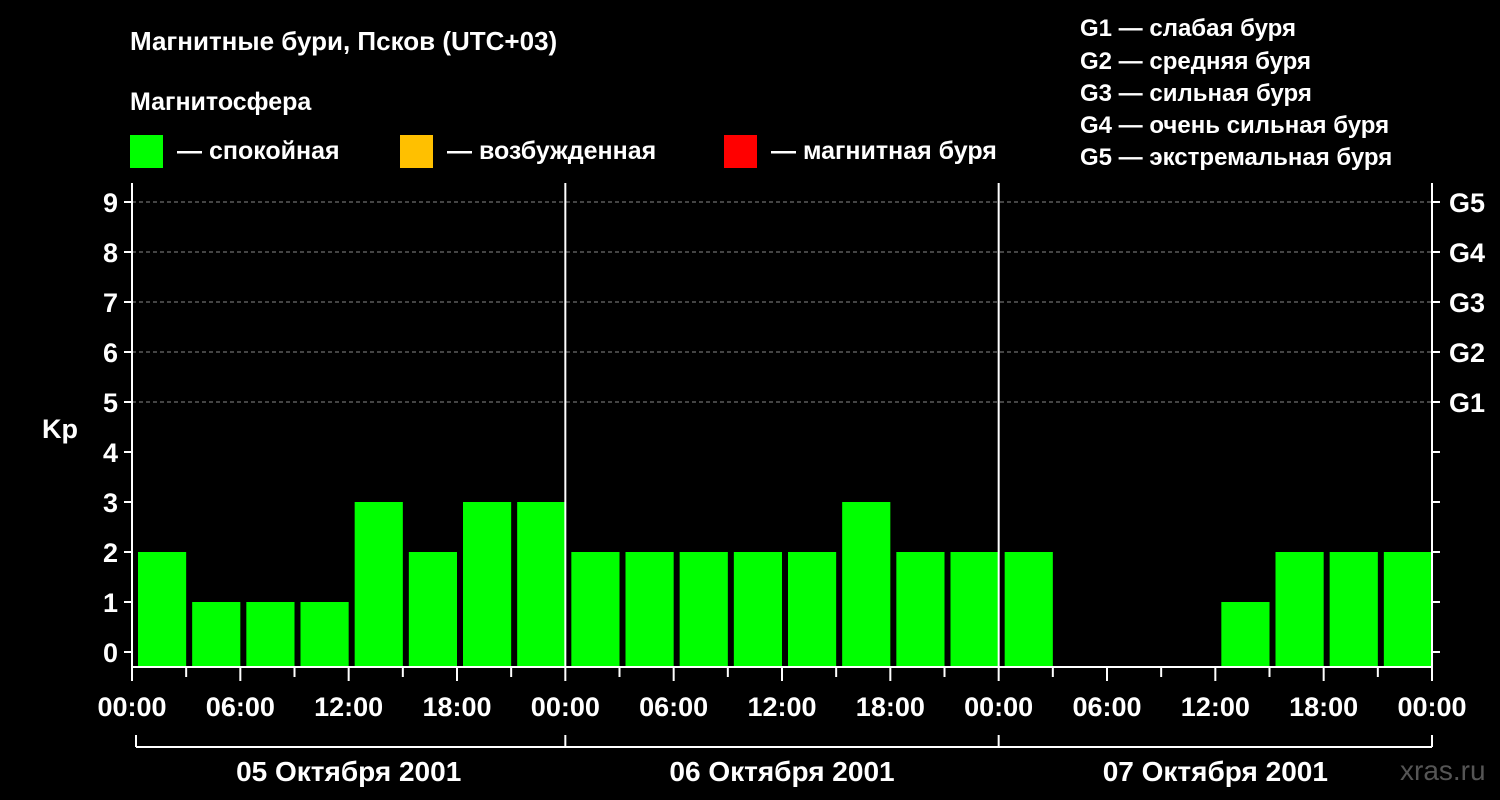 This screenshot has height=800, width=1500. What do you see at coordinates (1458, 420) in the screenshot?
I see `g-axis-ticks: G1 G2 G3 G4 G5` at bounding box center [1458, 420].